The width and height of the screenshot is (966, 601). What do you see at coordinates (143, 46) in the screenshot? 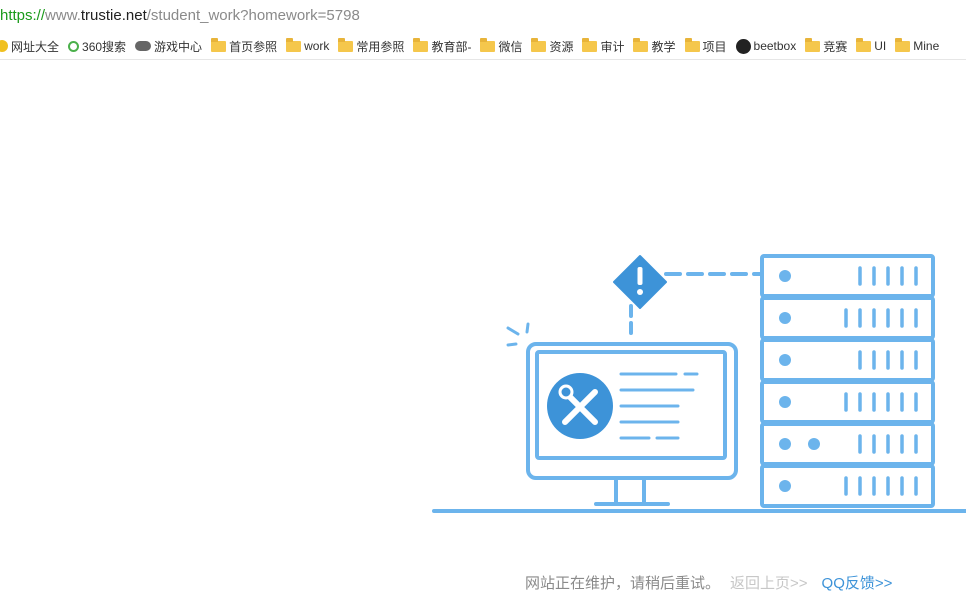
I see `gamepad-icon` at bounding box center [143, 46].